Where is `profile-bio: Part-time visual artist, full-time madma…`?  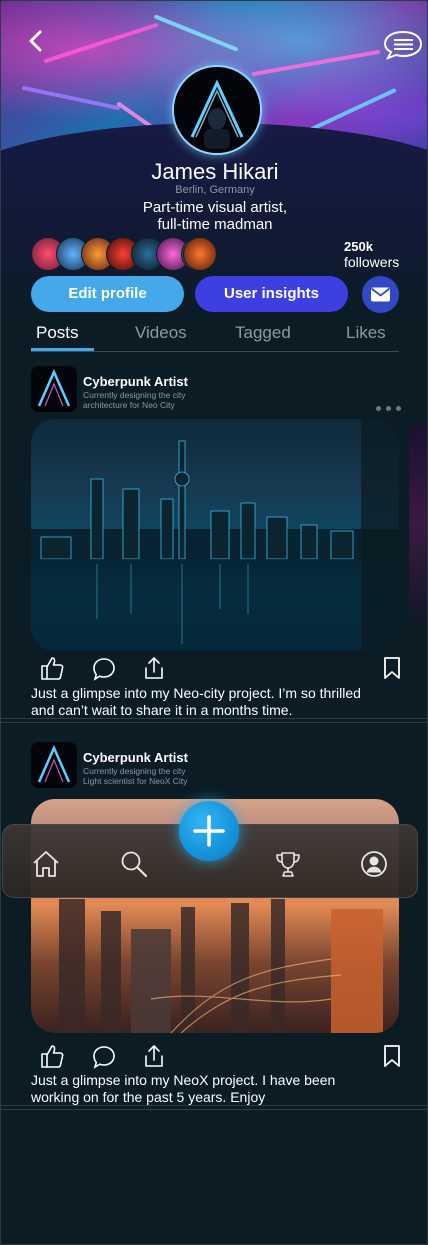 profile-bio: Part-time visual artist, full-time madma… is located at coordinates (215, 216).